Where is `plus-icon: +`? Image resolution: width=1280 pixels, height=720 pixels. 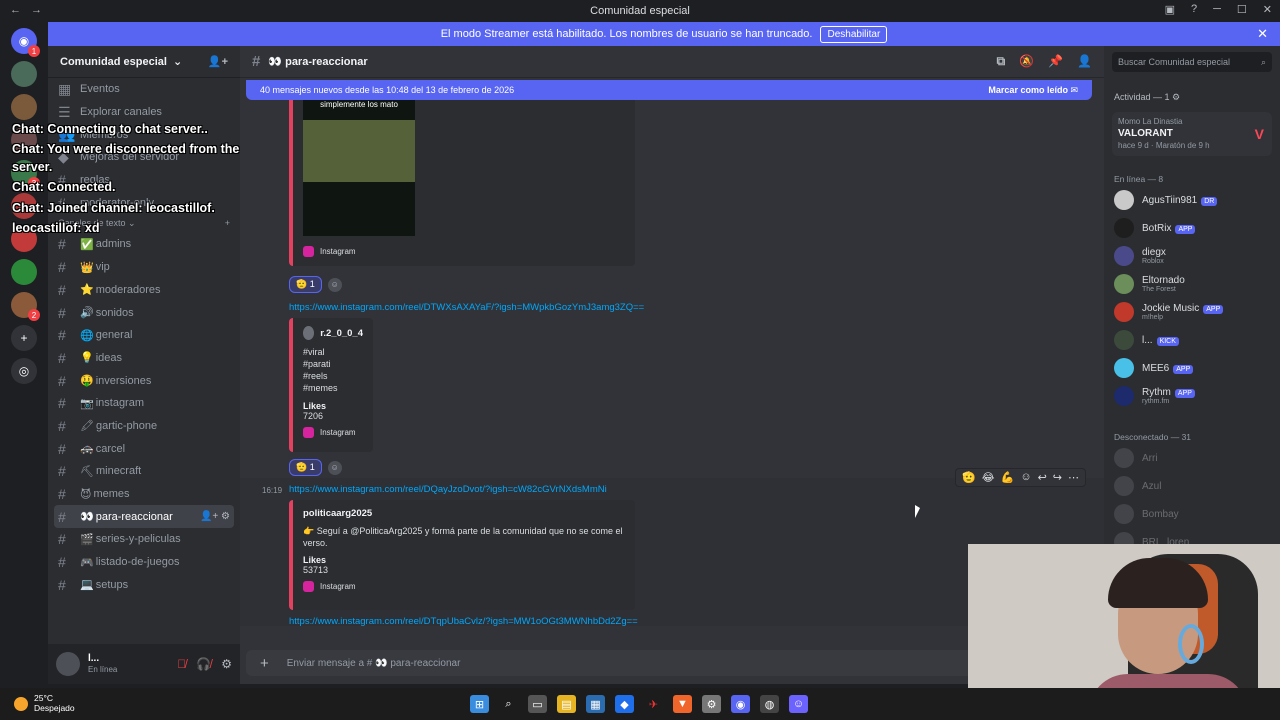 plus-icon: + is located at coordinates (264, 663).